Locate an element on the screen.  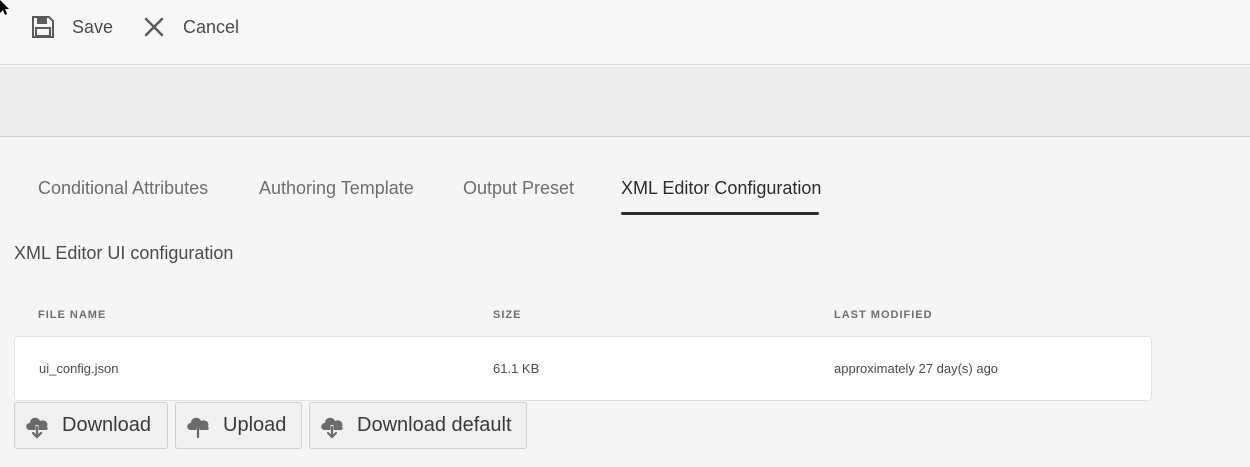
download-default-button-label: Download default is located at coordinates (434, 425).